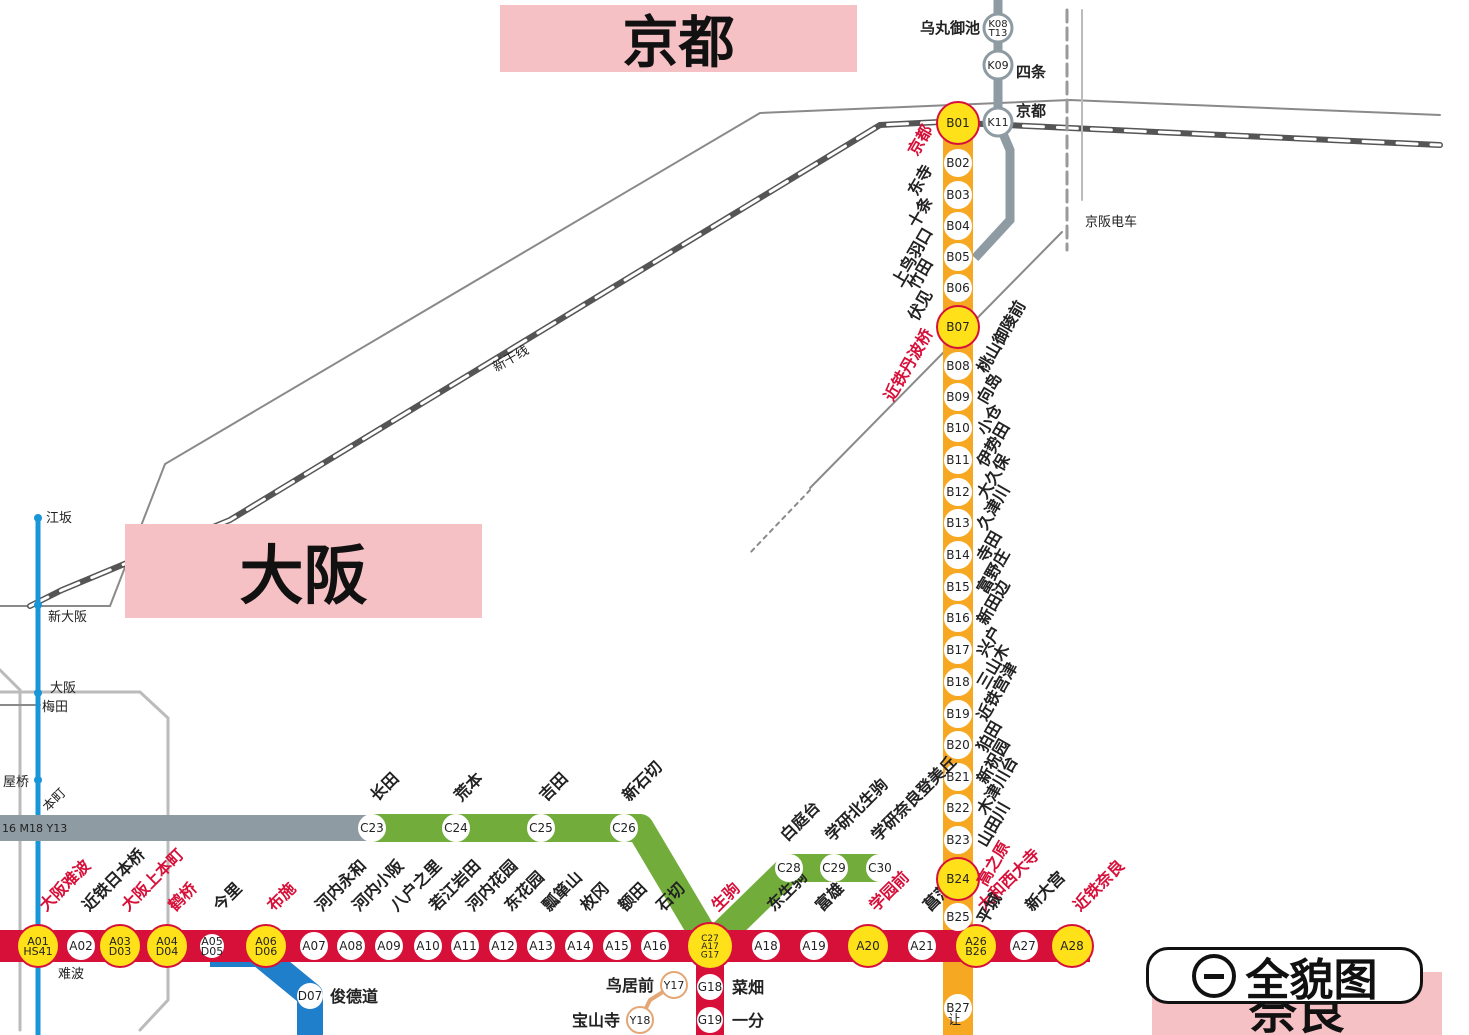  What do you see at coordinates (710, 947) in the screenshot?
I see `station-code: C27 A17 G17` at bounding box center [710, 947].